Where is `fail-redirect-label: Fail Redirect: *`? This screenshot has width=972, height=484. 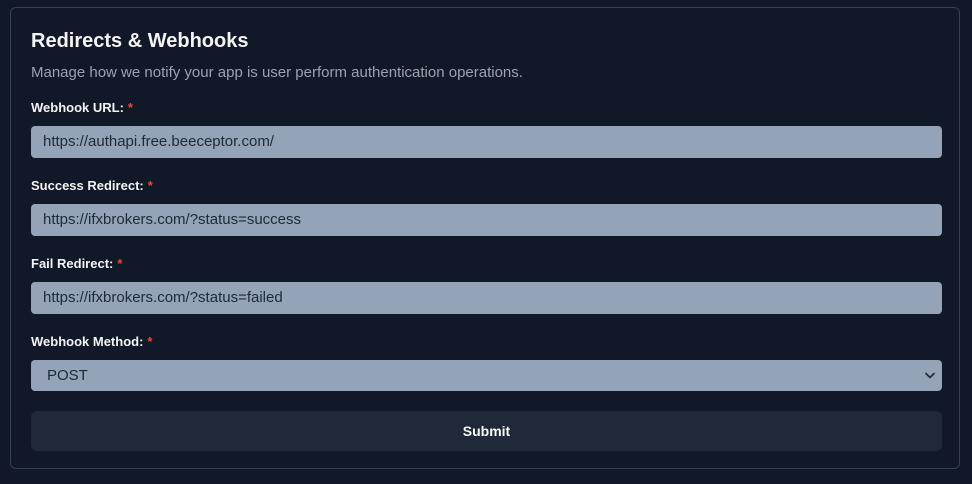 fail-redirect-label: Fail Redirect: * is located at coordinates (76, 263).